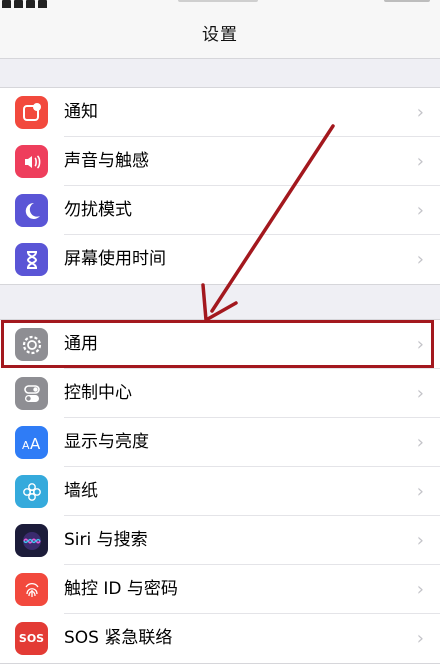 The height and width of the screenshot is (664, 440). Describe the element at coordinates (220, 442) in the screenshot. I see `row-display: AA 显示与亮度 ›` at that location.